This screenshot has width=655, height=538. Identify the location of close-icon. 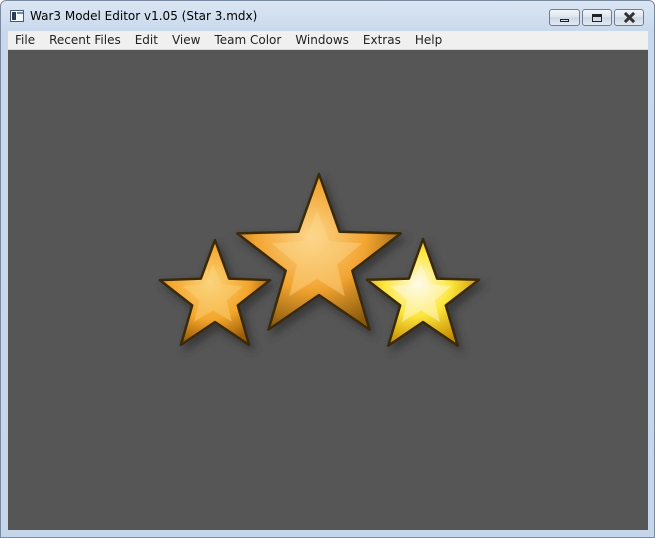
(629, 17).